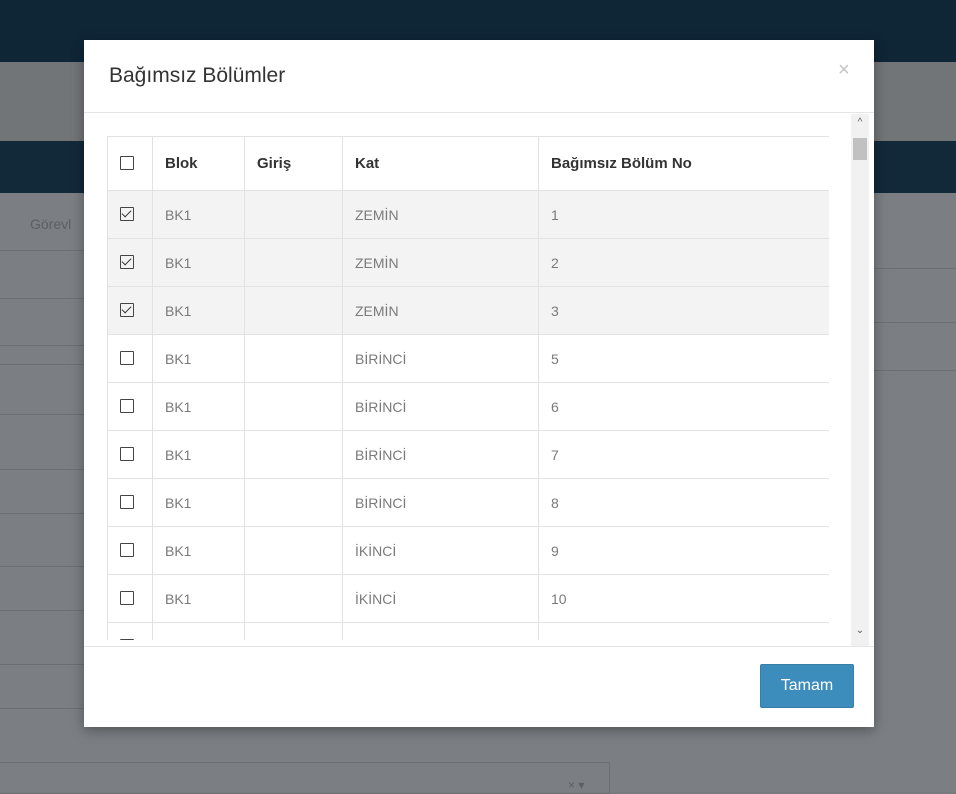 The image size is (956, 794). I want to click on column-header-kat: Kat, so click(440, 163).